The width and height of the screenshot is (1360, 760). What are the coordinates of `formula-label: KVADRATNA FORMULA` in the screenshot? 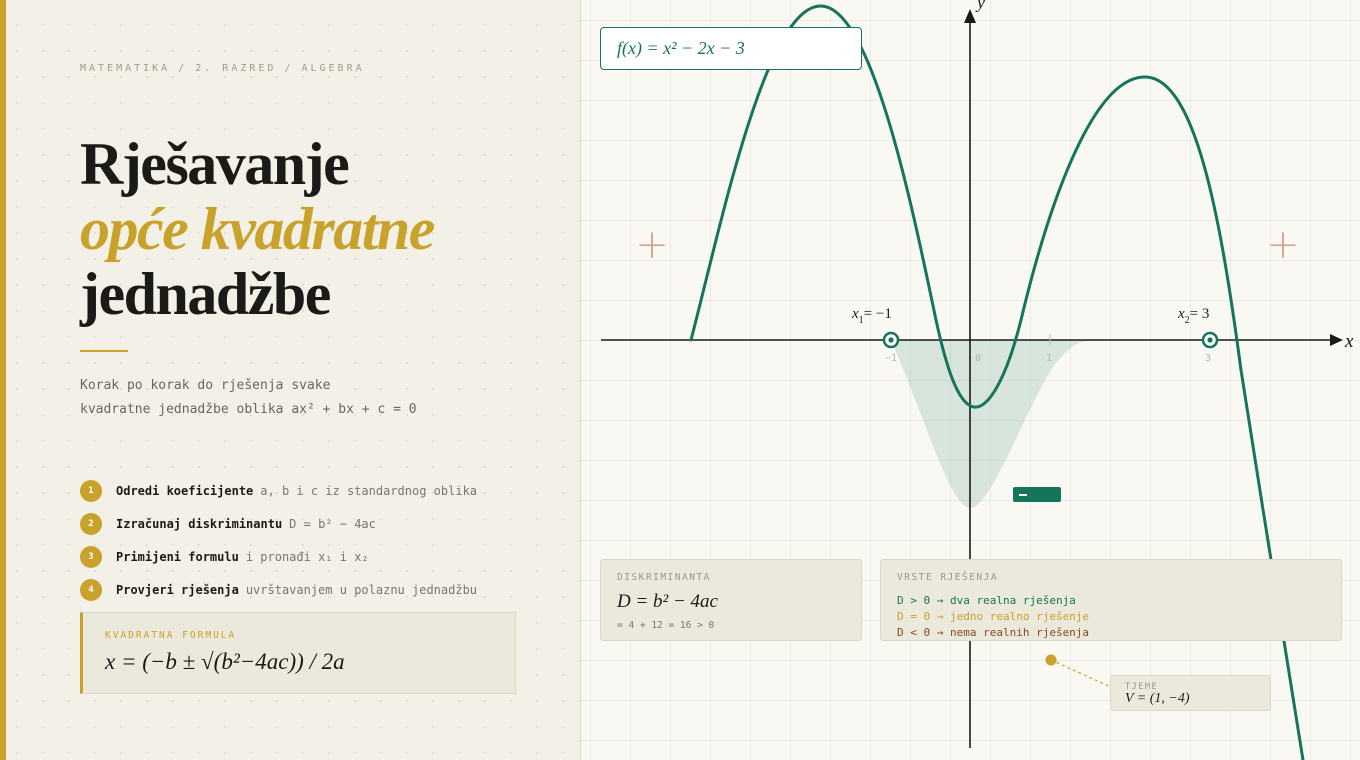 It's located at (171, 635).